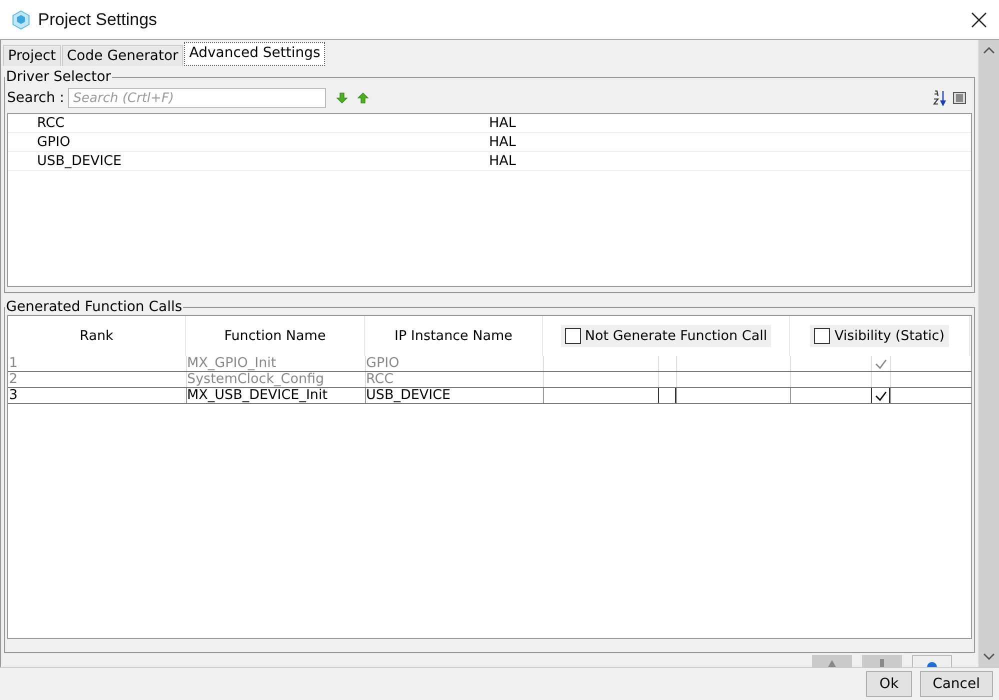 This screenshot has height=700, width=999. What do you see at coordinates (79, 161) in the screenshot?
I see `table-cell-text: USB_DEVICE` at bounding box center [79, 161].